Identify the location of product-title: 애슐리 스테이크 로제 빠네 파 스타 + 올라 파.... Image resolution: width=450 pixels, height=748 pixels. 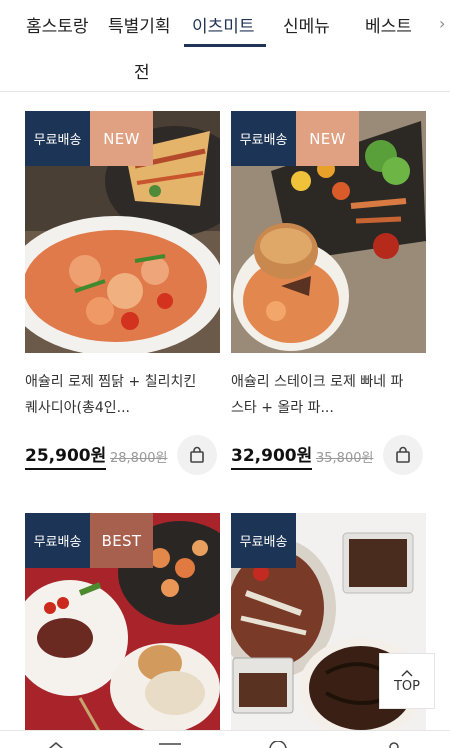
(328, 395).